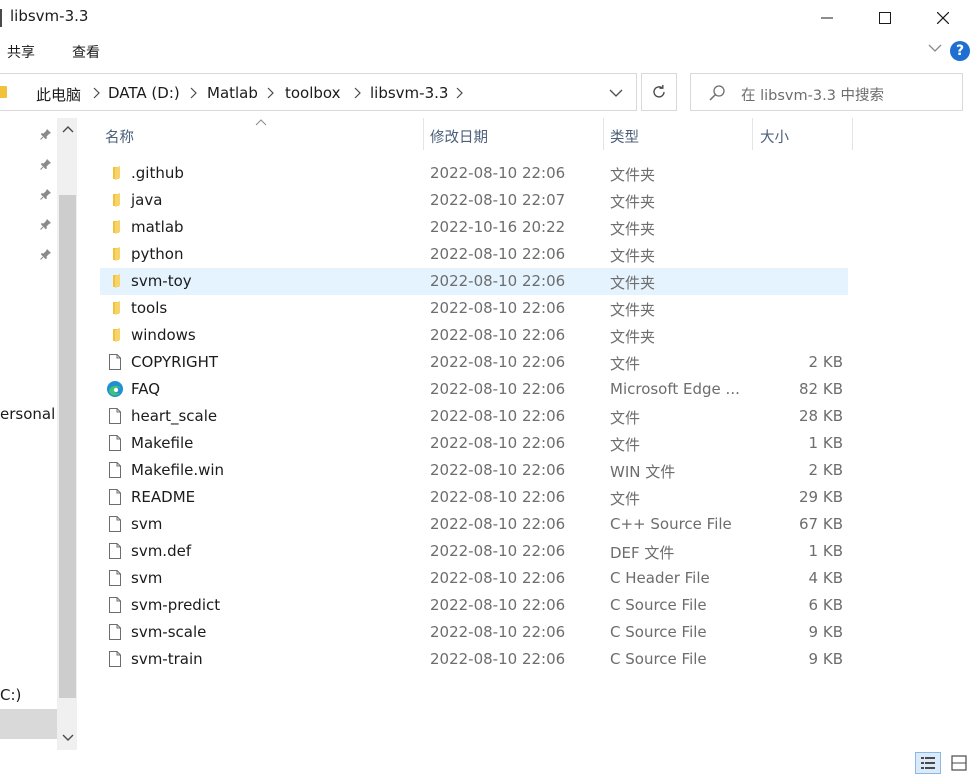 Image resolution: width=978 pixels, height=778 pixels. Describe the element at coordinates (174, 416) in the screenshot. I see `file-name: heart_scale` at that location.